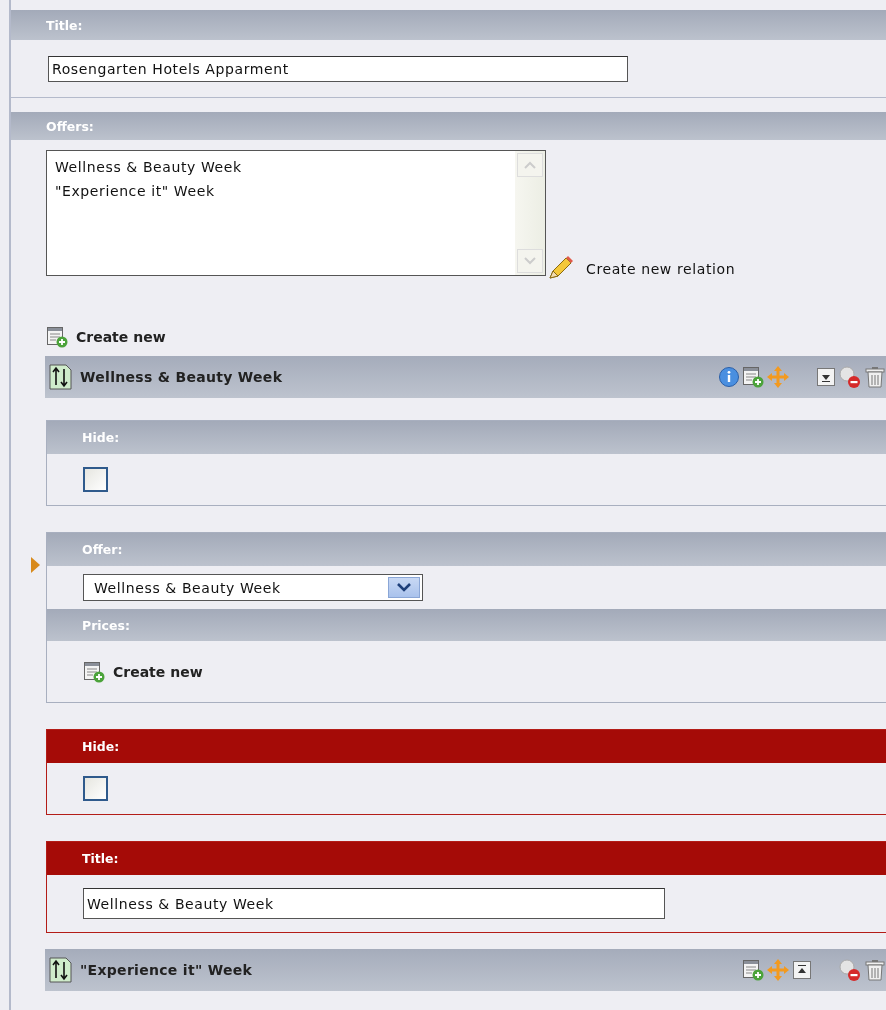 Image resolution: width=886 pixels, height=1010 pixels. I want to click on pencil-icon, so click(561, 269).